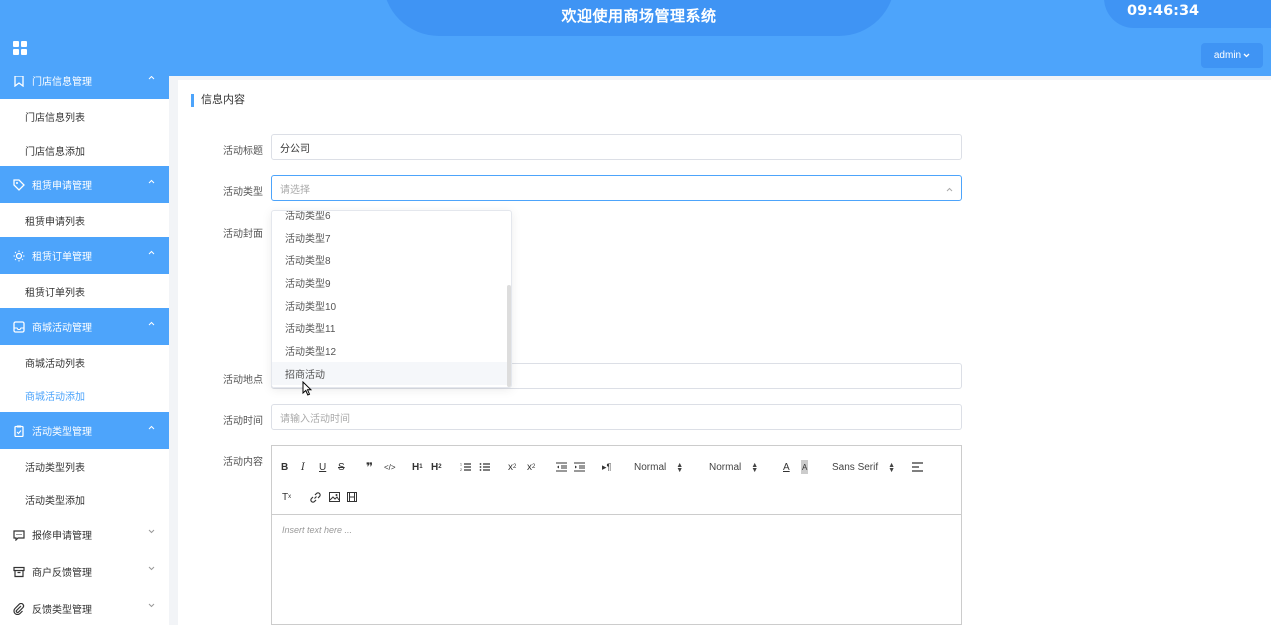 This screenshot has height=625, width=1271. I want to click on type-select: 请选择, so click(616, 188).